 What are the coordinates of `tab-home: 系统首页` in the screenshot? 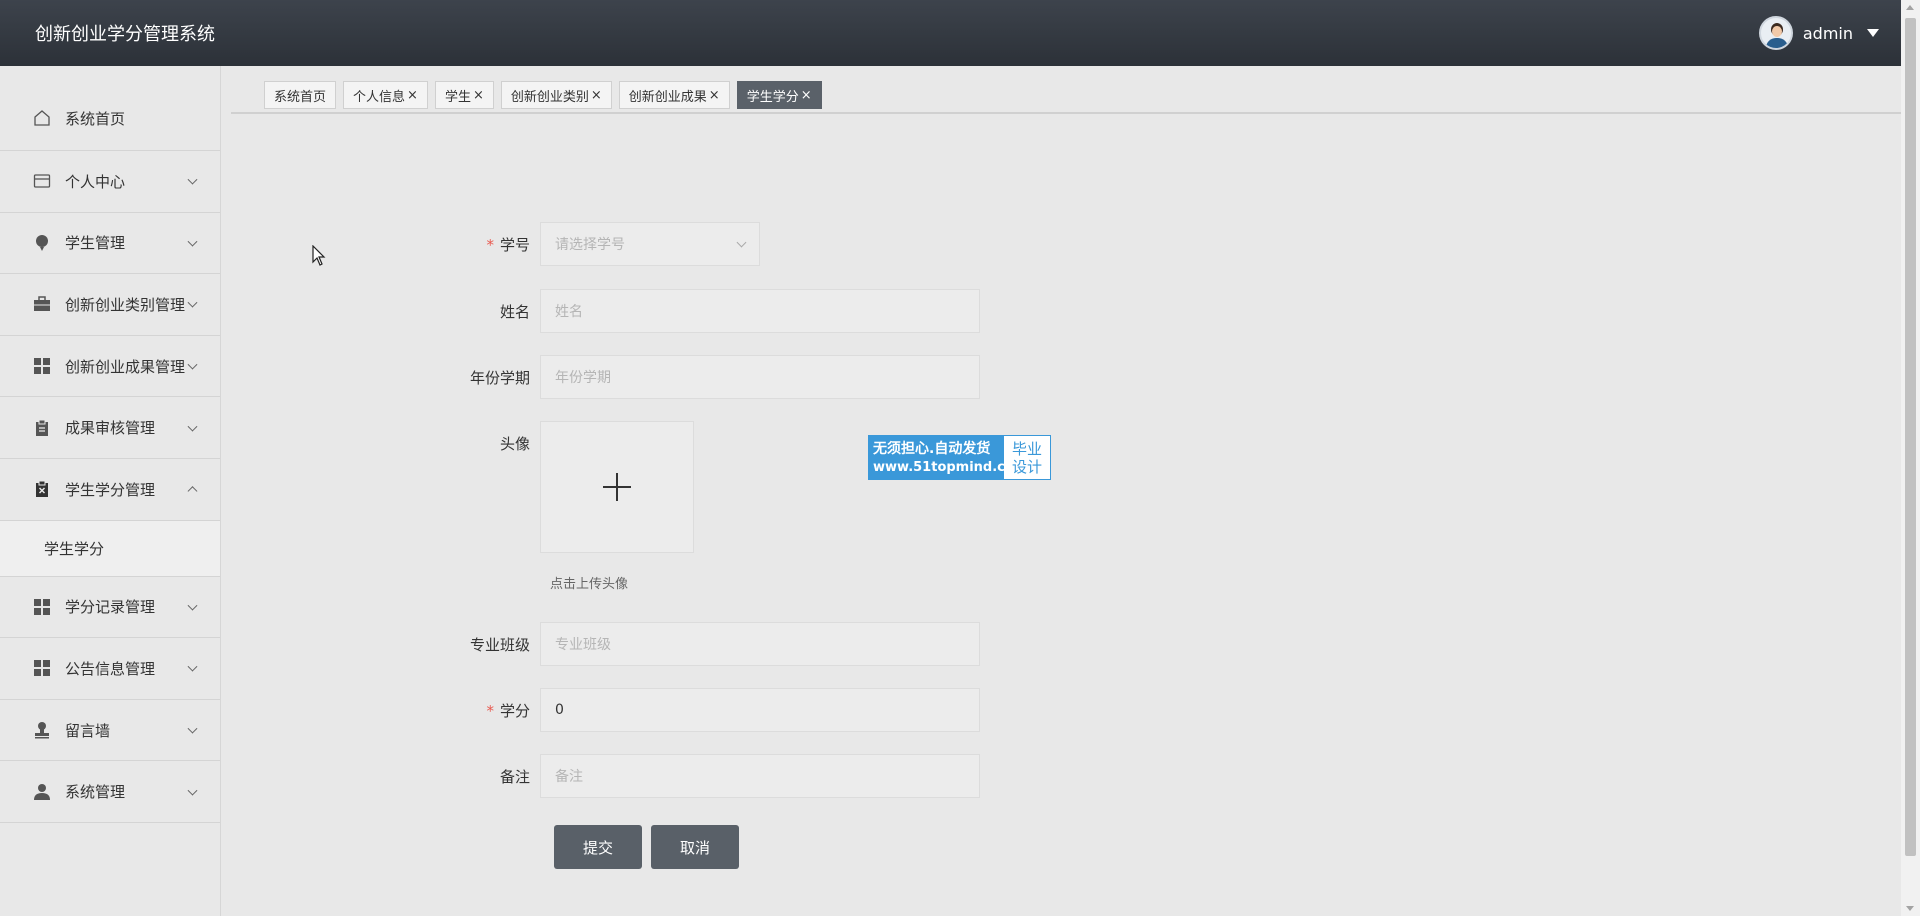 It's located at (300, 95).